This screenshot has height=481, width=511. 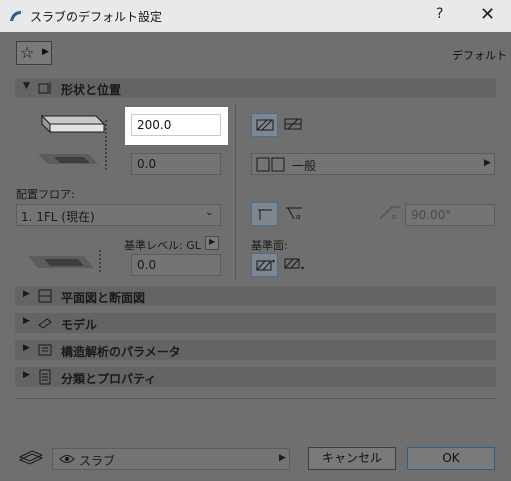 I want to click on ref-level-diagram-icon, so click(x=64, y=262).